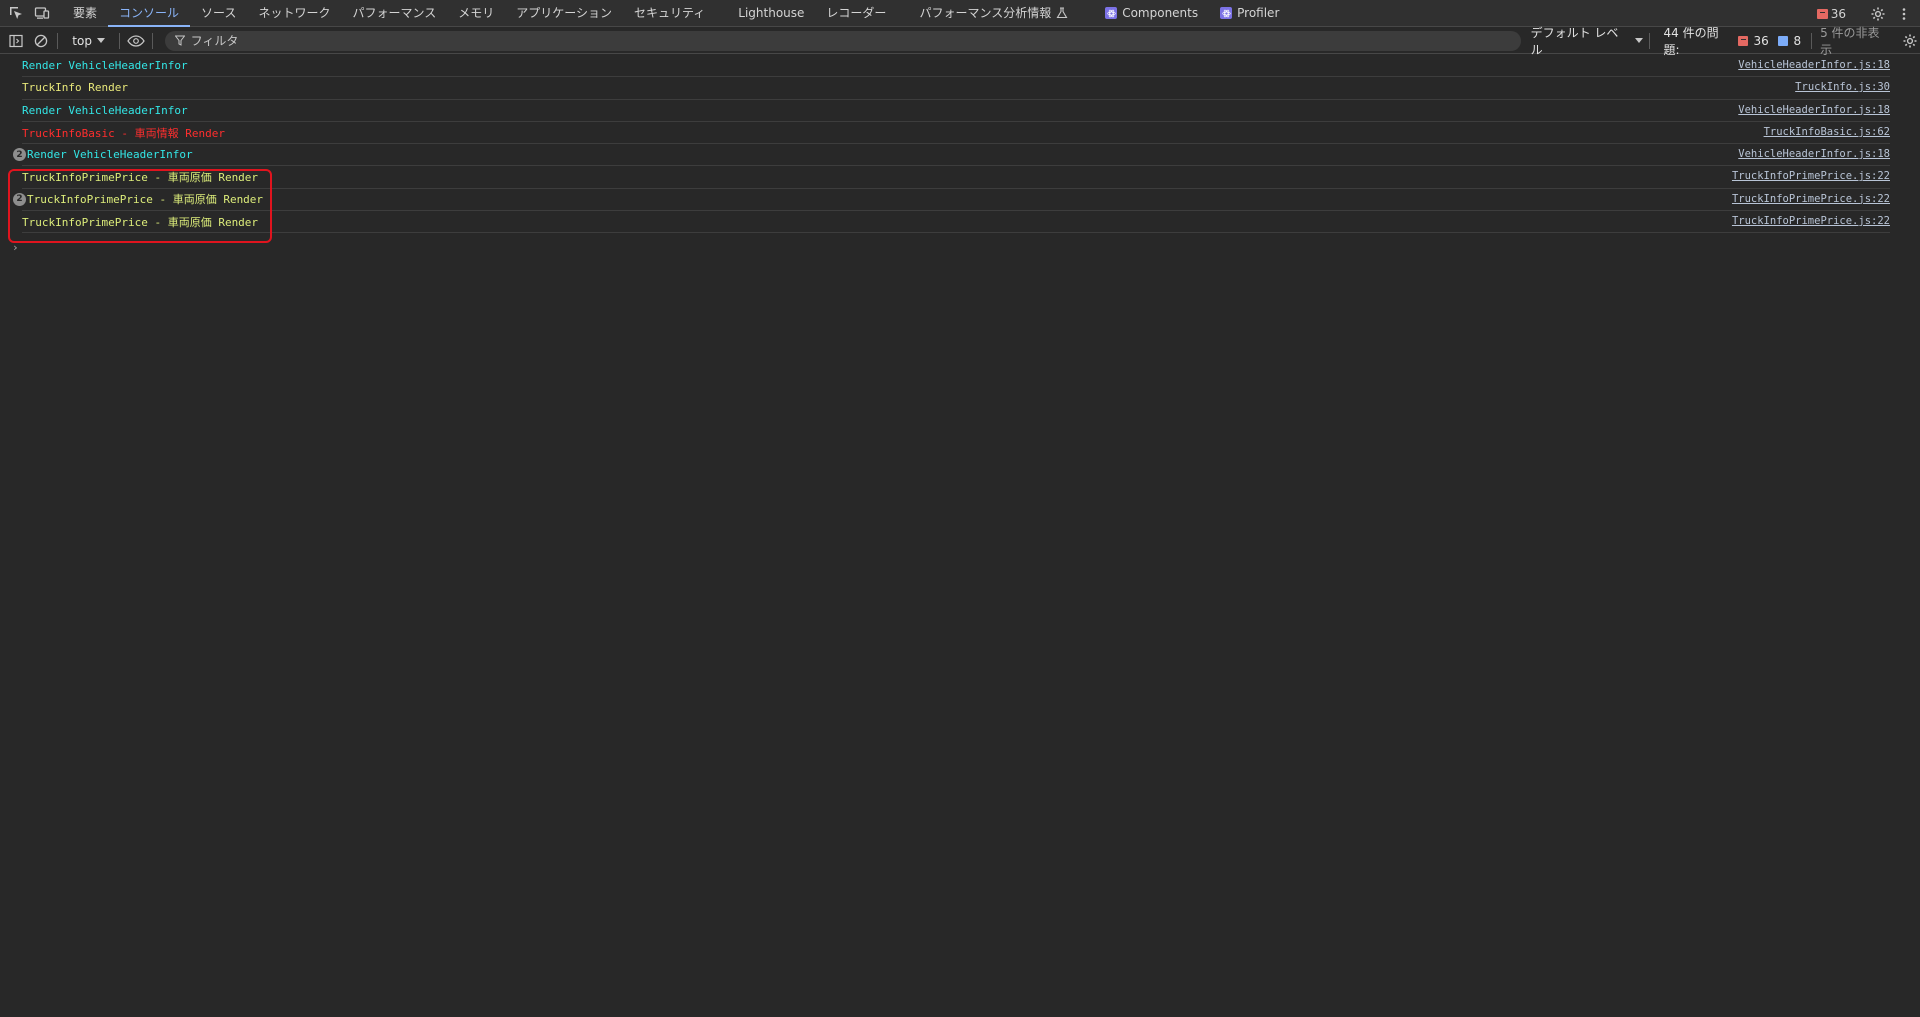 Image resolution: width=1920 pixels, height=1017 pixels. Describe the element at coordinates (123, 133) in the screenshot. I see `message-text: TruckInfoBasic - 車両情報 Render` at that location.